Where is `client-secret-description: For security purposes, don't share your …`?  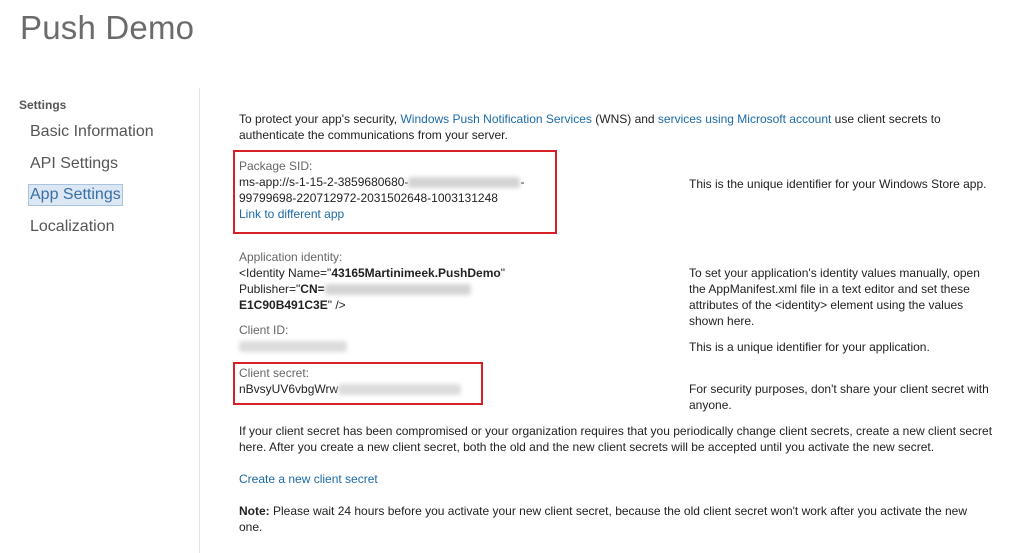
client-secret-description: For security purposes, don't share your … is located at coordinates (839, 397).